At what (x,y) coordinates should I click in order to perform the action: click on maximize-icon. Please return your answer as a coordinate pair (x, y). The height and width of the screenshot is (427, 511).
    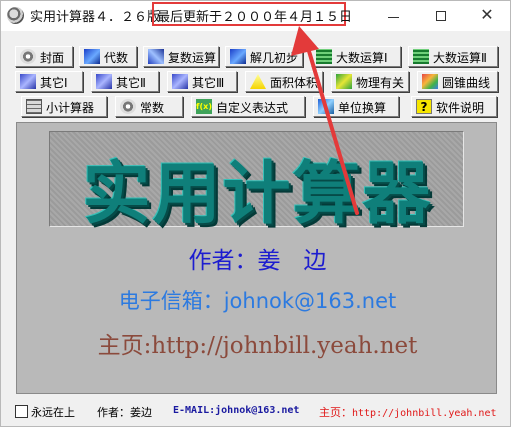
    Looking at the image, I should click on (441, 16).